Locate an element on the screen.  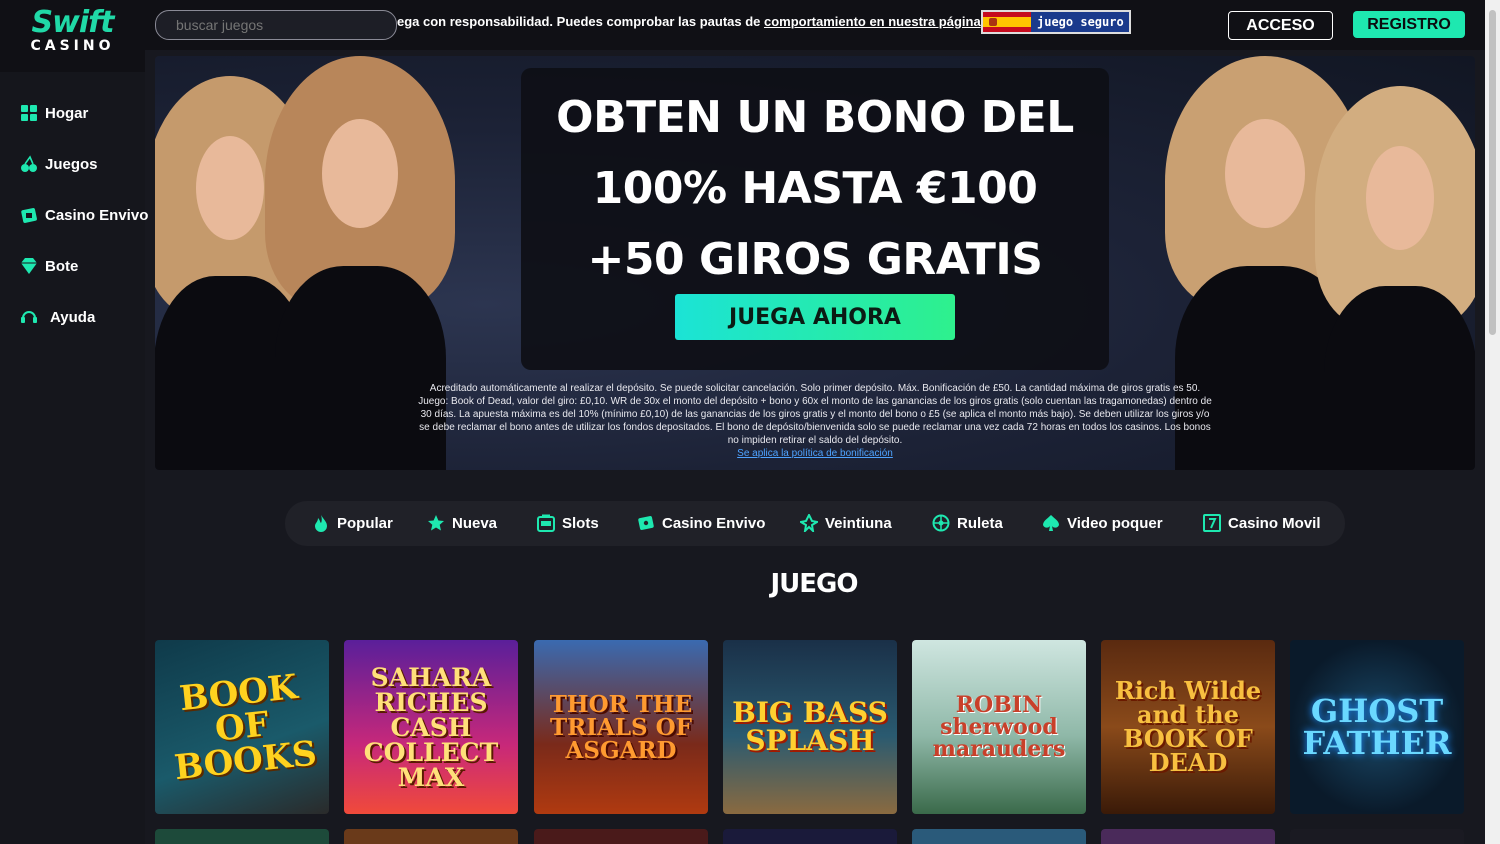
category-video-poker: Video poquer is located at coordinates (1102, 523).